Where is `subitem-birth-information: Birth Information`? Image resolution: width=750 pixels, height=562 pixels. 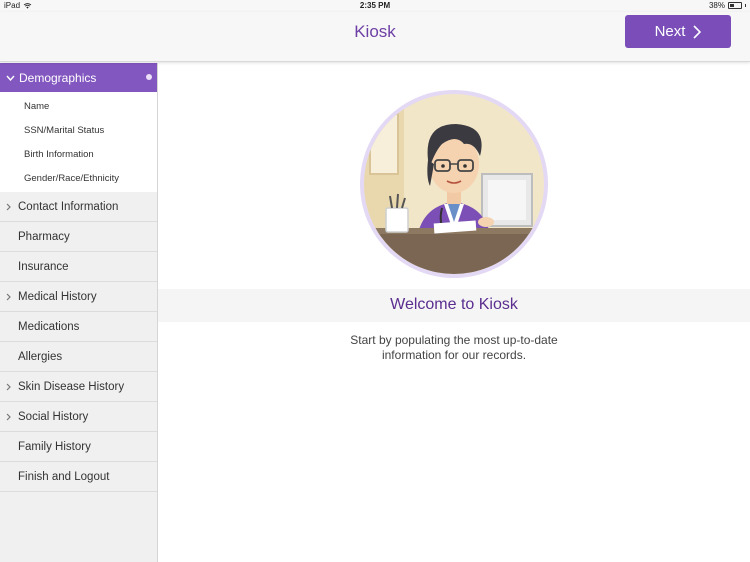
subitem-birth-information: Birth Information is located at coordinates (78, 154).